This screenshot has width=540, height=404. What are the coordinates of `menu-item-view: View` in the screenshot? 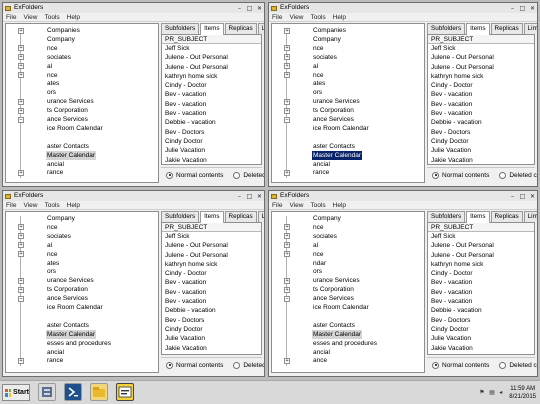 It's located at (296, 17).